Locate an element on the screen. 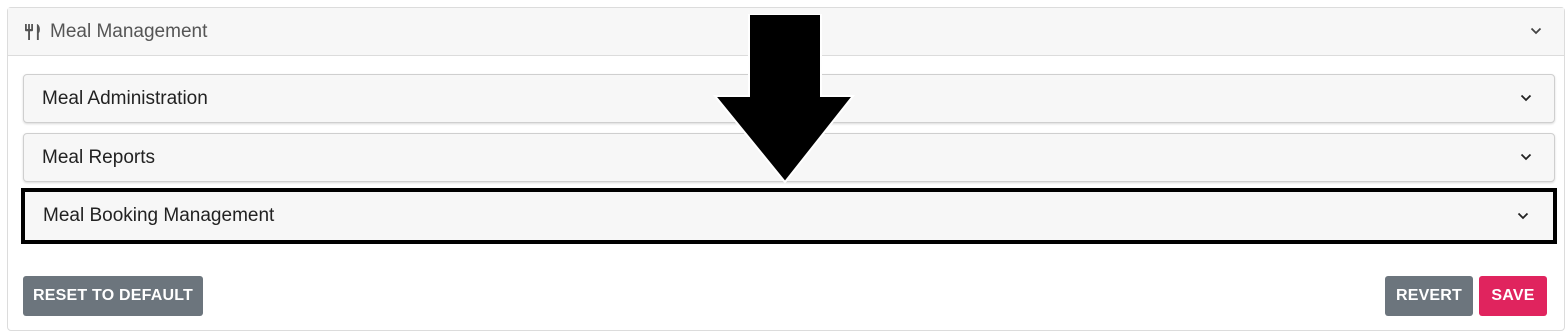 This screenshot has width=1568, height=332. panel-title: Meal Management is located at coordinates (129, 31).